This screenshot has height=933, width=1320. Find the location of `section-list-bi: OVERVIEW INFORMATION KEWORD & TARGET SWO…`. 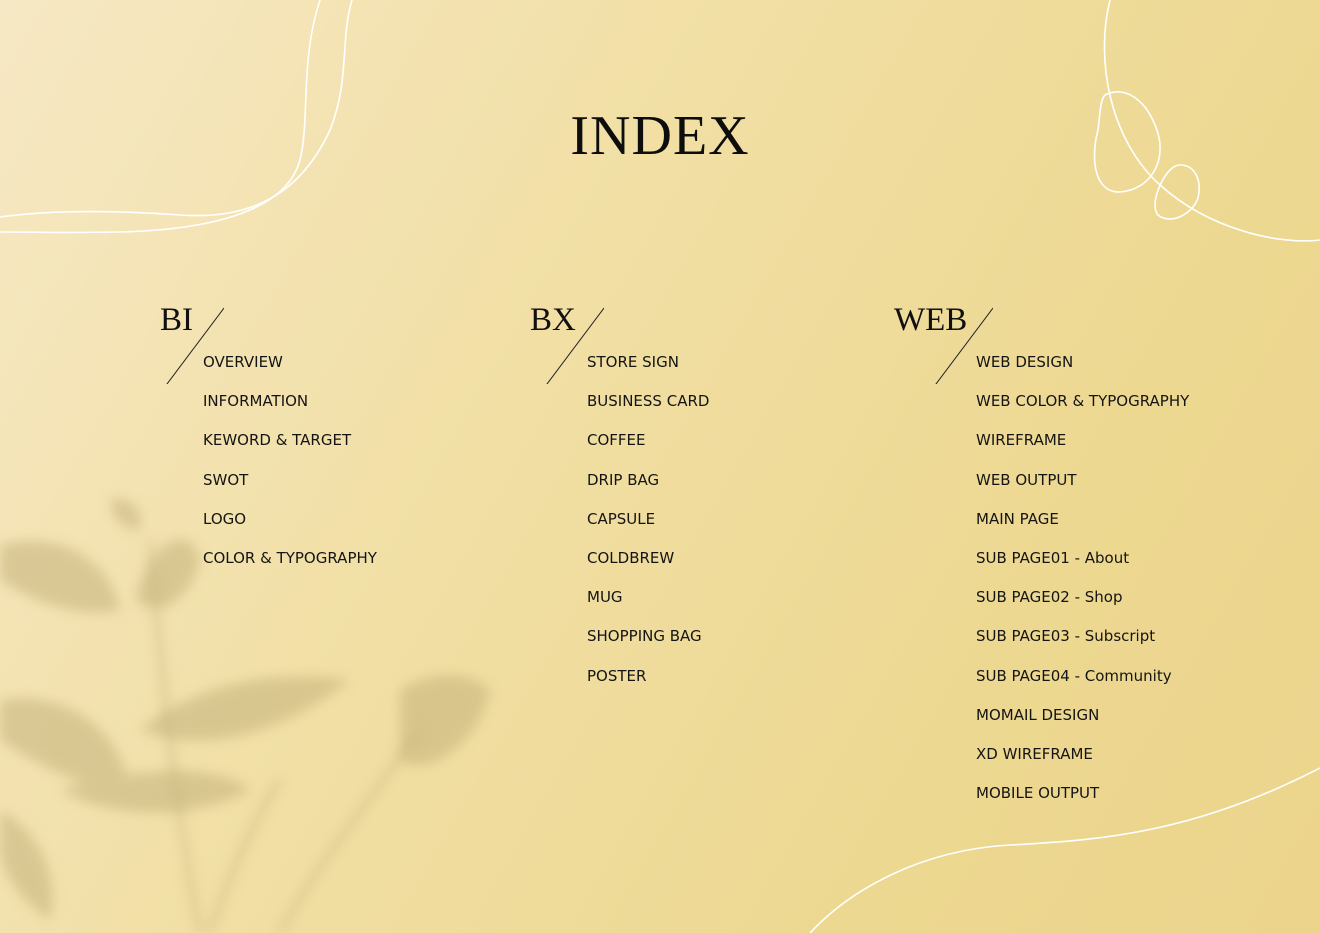

section-list-bi: OVERVIEW INFORMATION KEWORD & TARGET SWO… is located at coordinates (290, 468).